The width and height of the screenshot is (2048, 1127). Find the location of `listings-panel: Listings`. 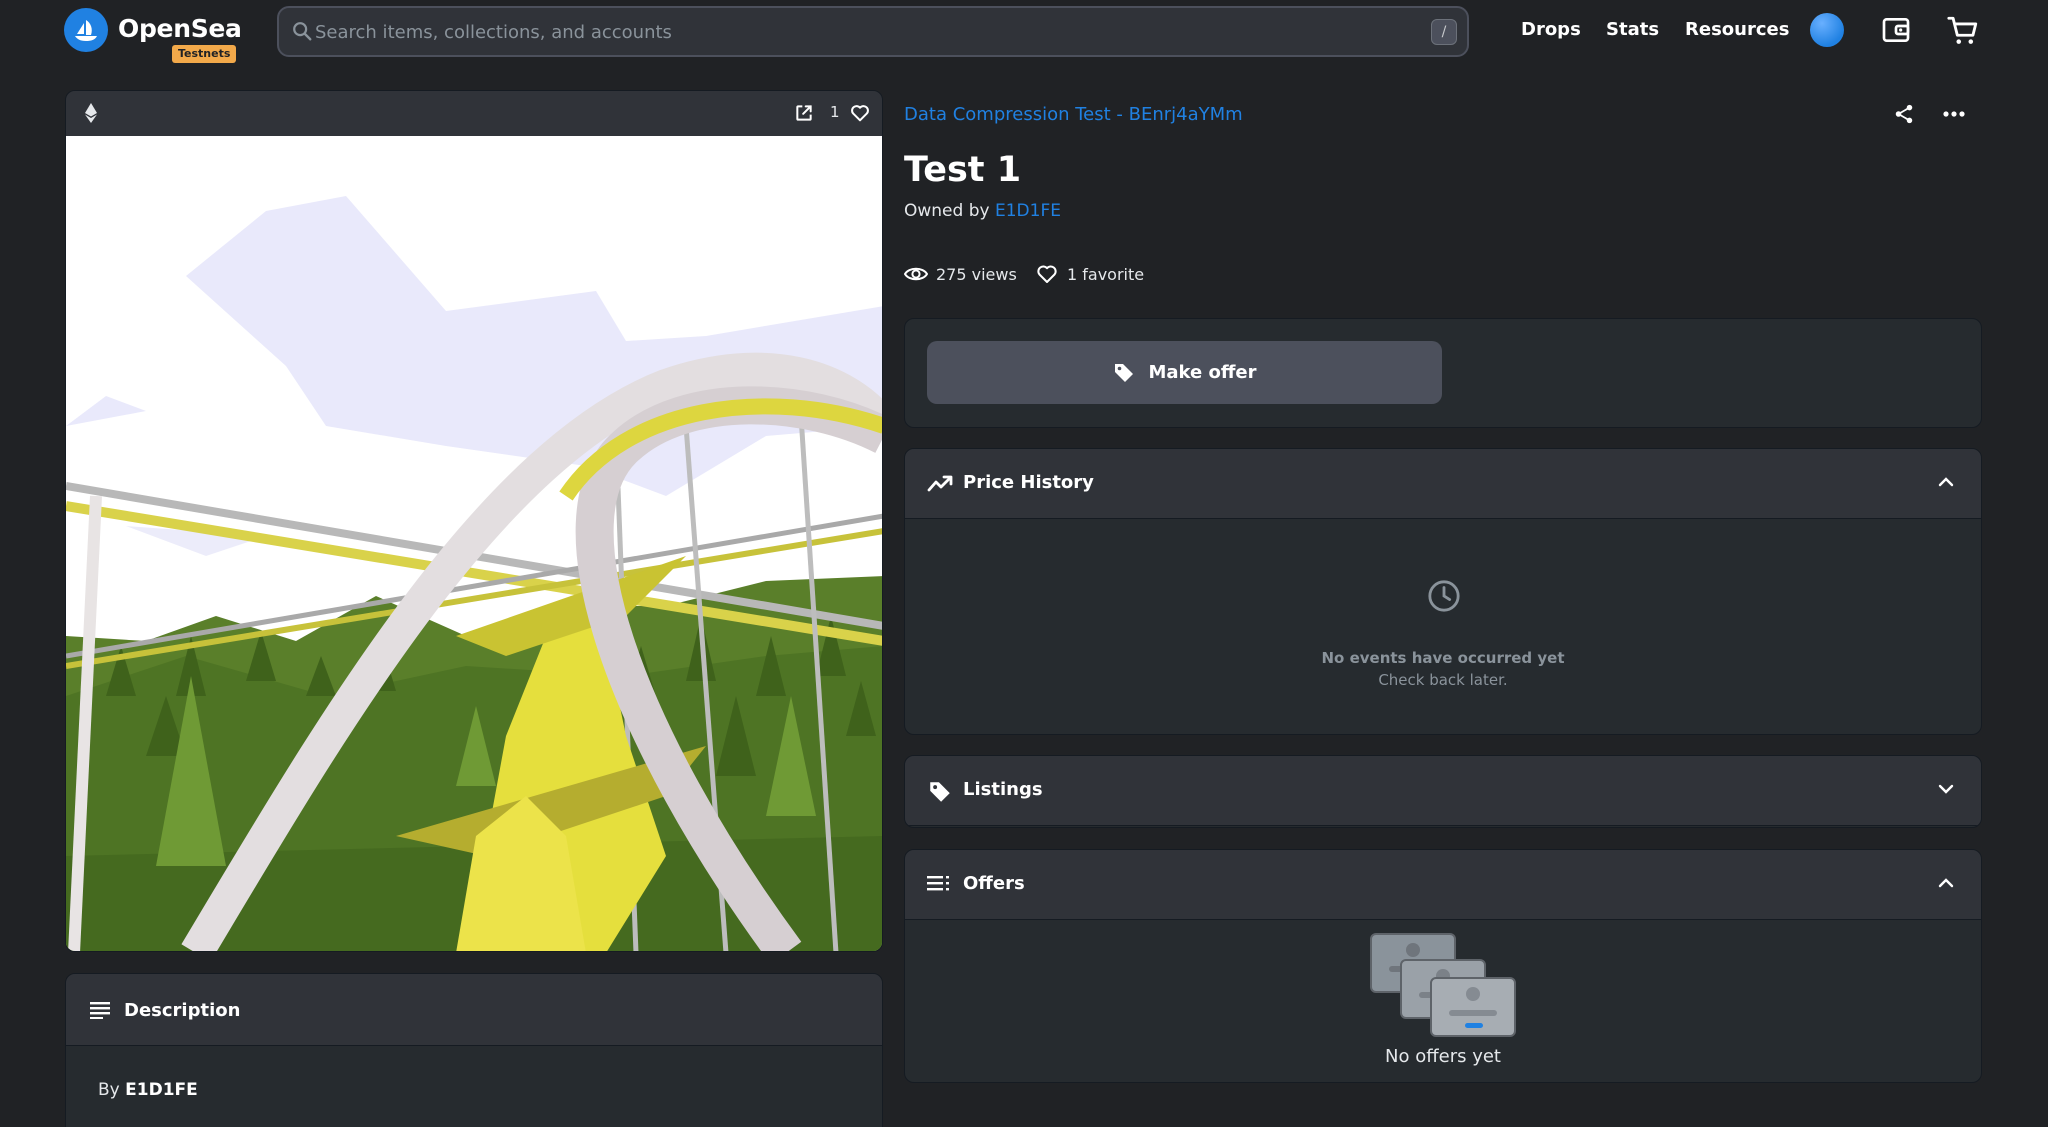

listings-panel: Listings is located at coordinates (1443, 791).